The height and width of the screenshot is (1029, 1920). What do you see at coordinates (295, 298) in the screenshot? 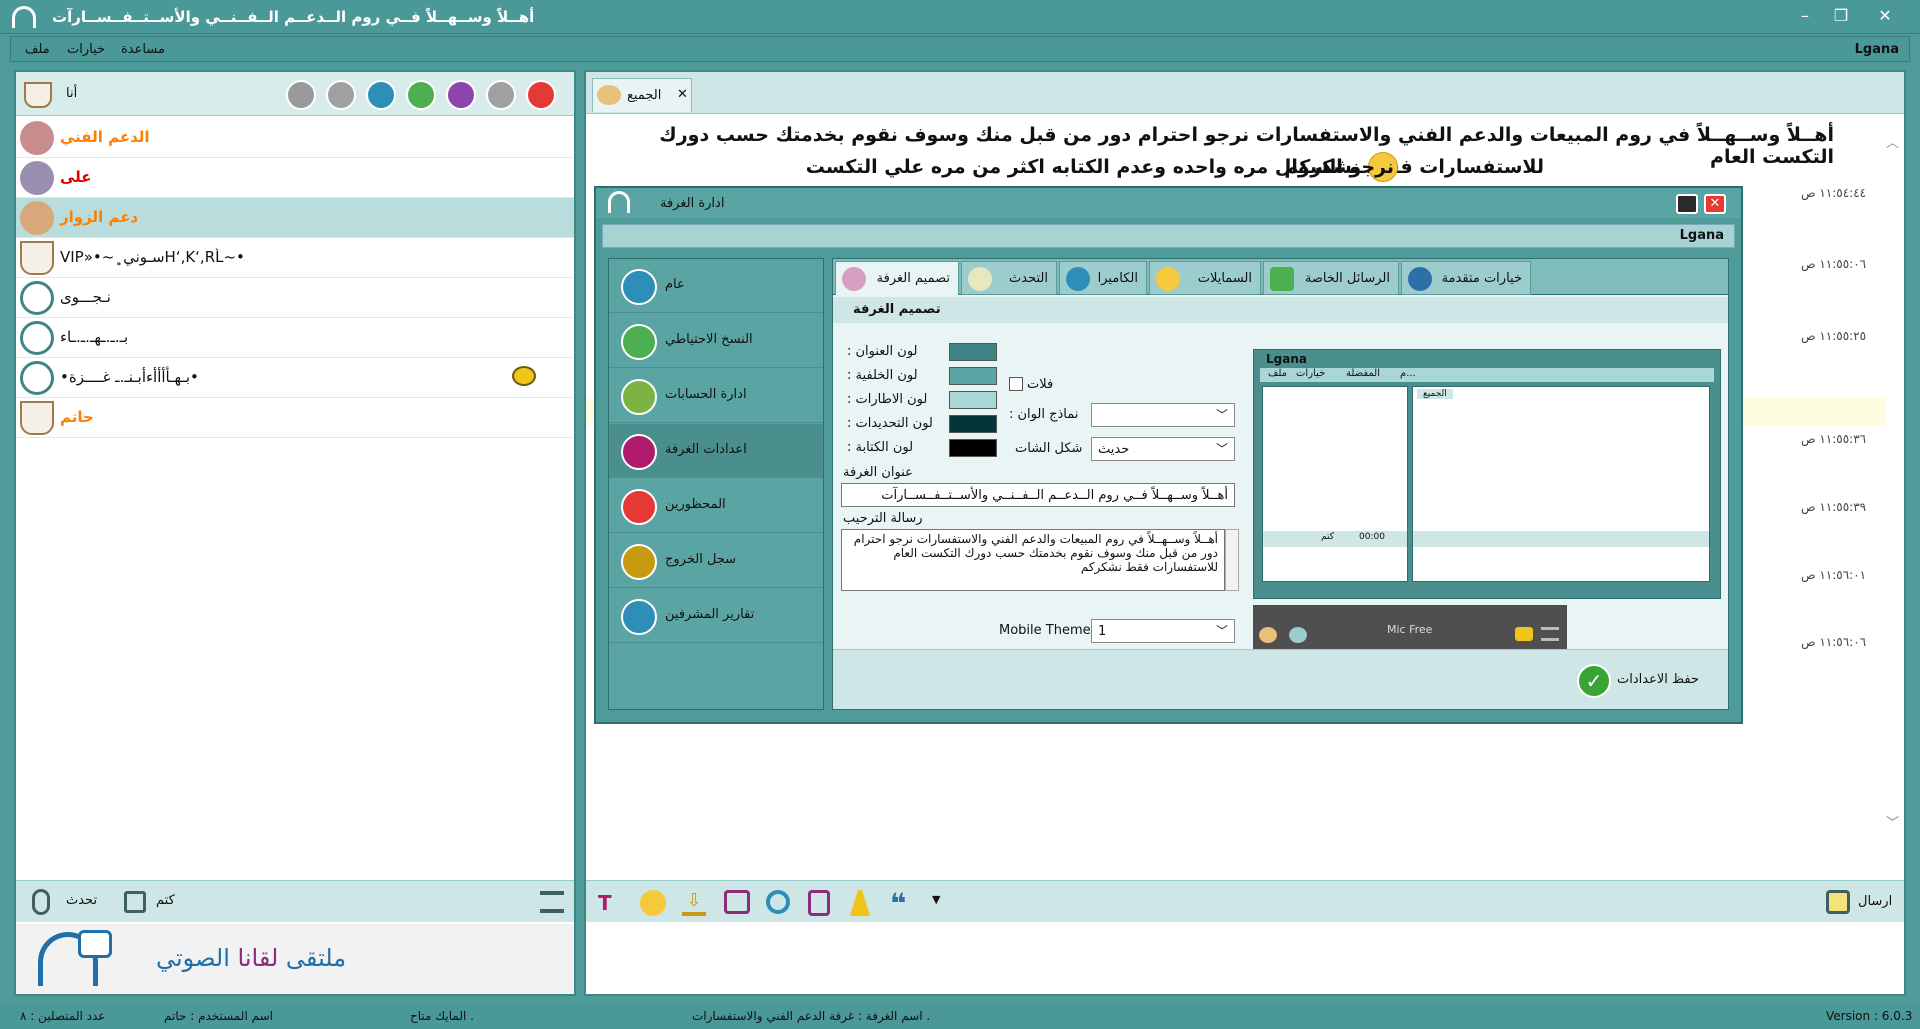
I see `user-row: نـجـــوى` at bounding box center [295, 298].